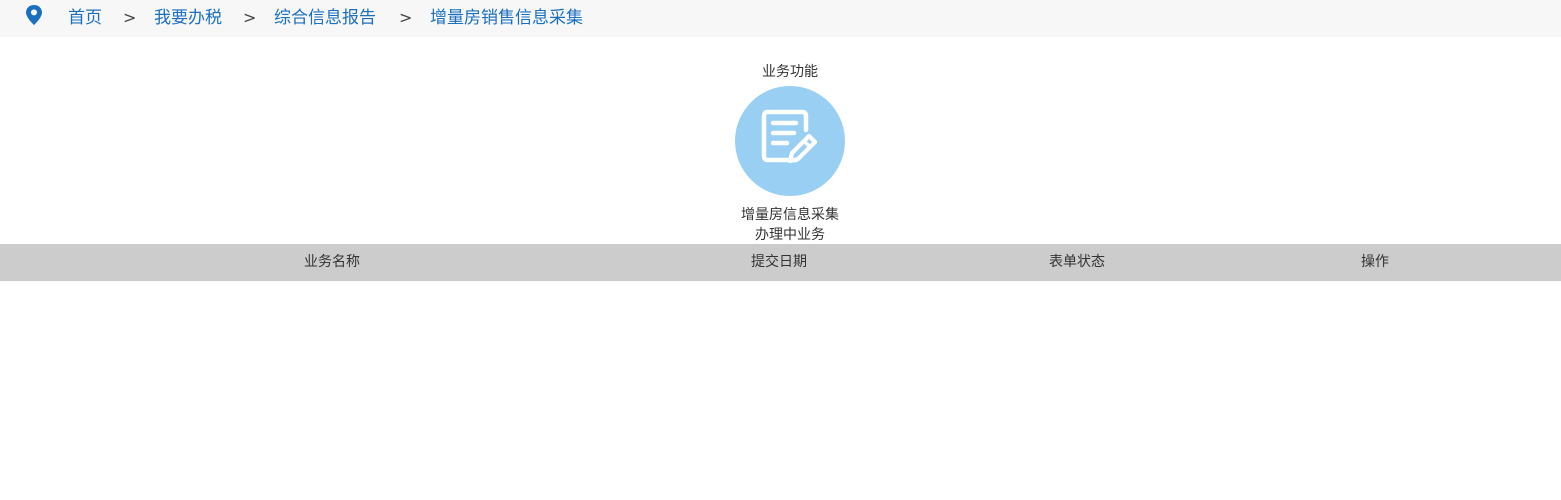  Describe the element at coordinates (790, 235) in the screenshot. I see `in-progress-title: 办理中业务` at that location.